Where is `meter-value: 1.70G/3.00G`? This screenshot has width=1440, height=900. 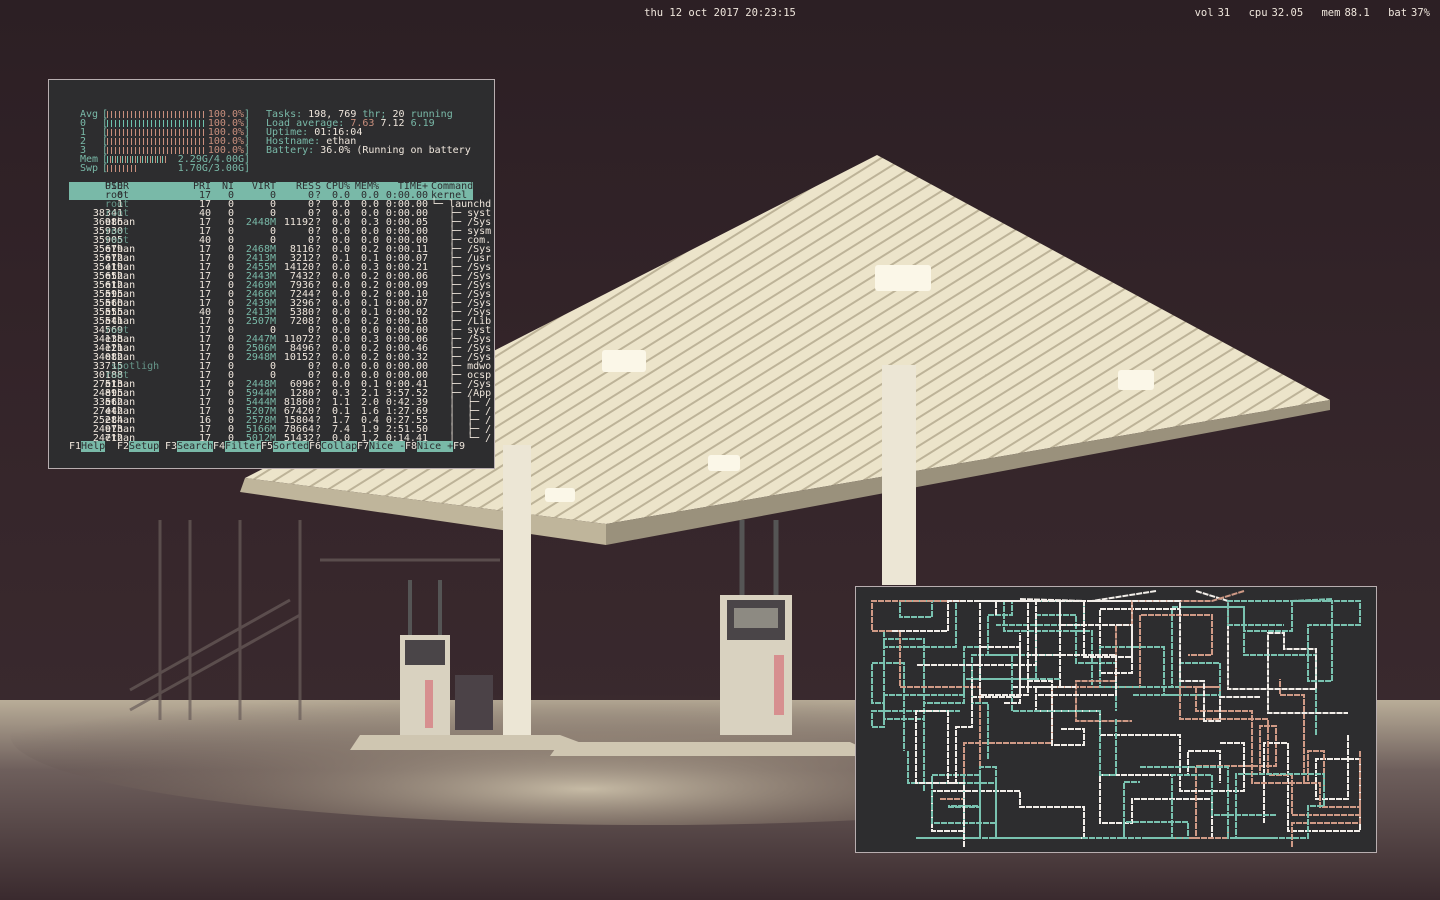 meter-value: 1.70G/3.00G is located at coordinates (210, 168).